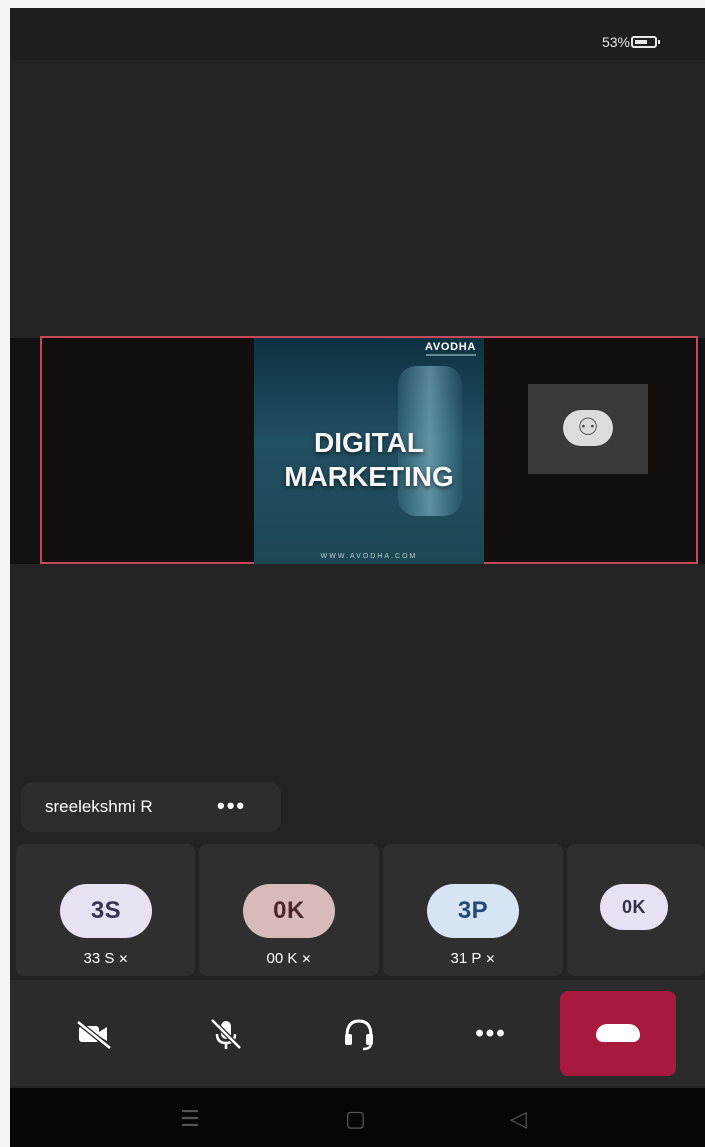 The width and height of the screenshot is (705, 1147). What do you see at coordinates (451, 347) in the screenshot?
I see `slide-brand: AVODHA` at bounding box center [451, 347].